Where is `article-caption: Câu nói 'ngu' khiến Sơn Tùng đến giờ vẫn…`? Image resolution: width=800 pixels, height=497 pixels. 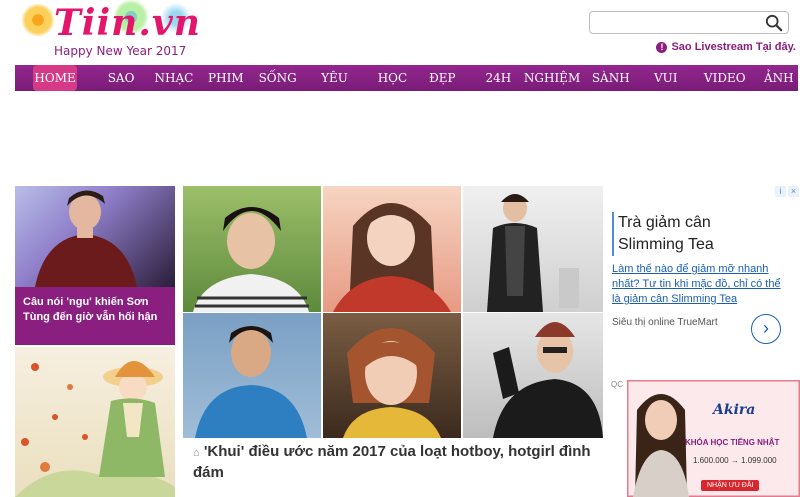 article-caption: Câu nói 'ngu' khiến Sơn Tùng đến giờ vẫn… is located at coordinates (95, 316).